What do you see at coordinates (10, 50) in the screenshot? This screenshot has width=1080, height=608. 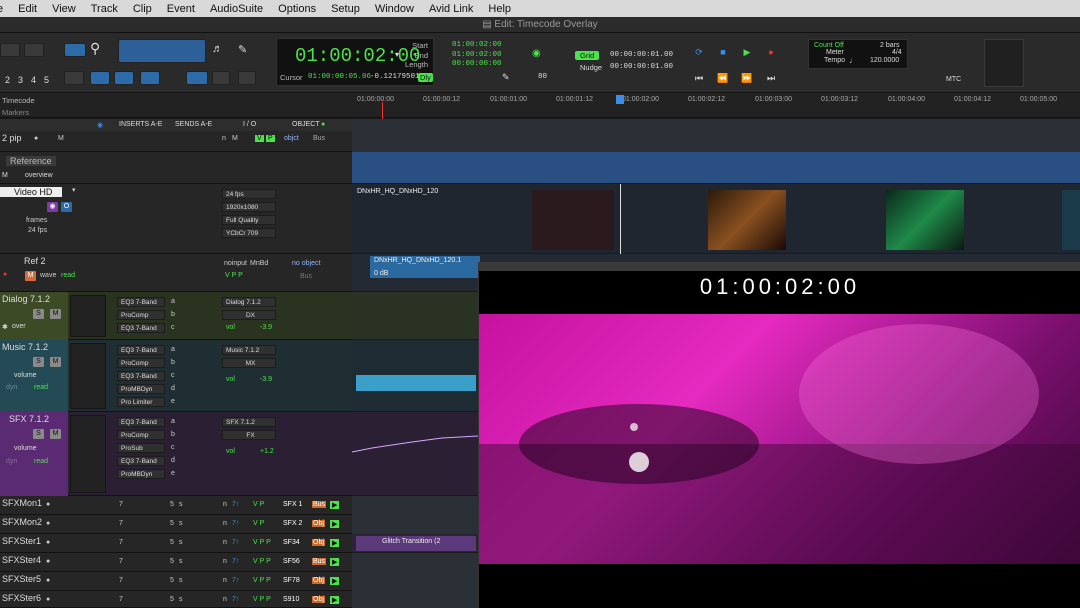 I see `zoom-out-button` at bounding box center [10, 50].